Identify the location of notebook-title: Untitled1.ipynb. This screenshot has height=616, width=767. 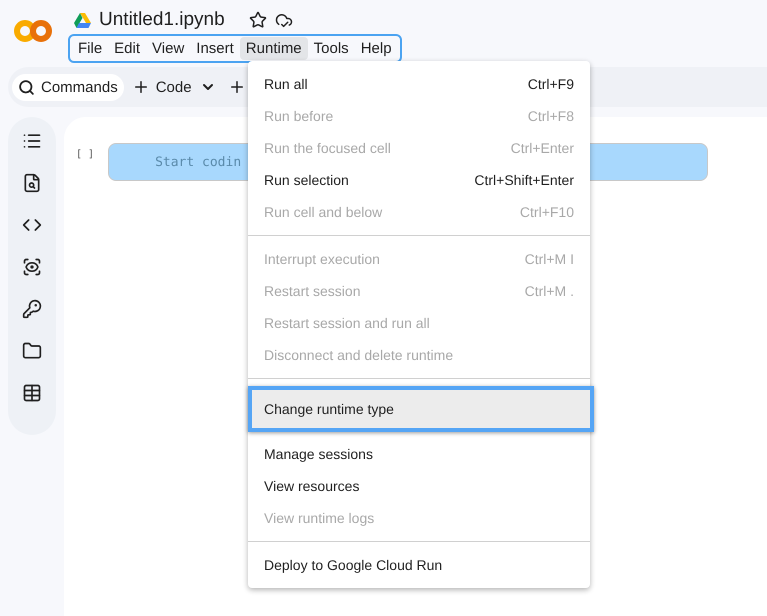
(162, 20).